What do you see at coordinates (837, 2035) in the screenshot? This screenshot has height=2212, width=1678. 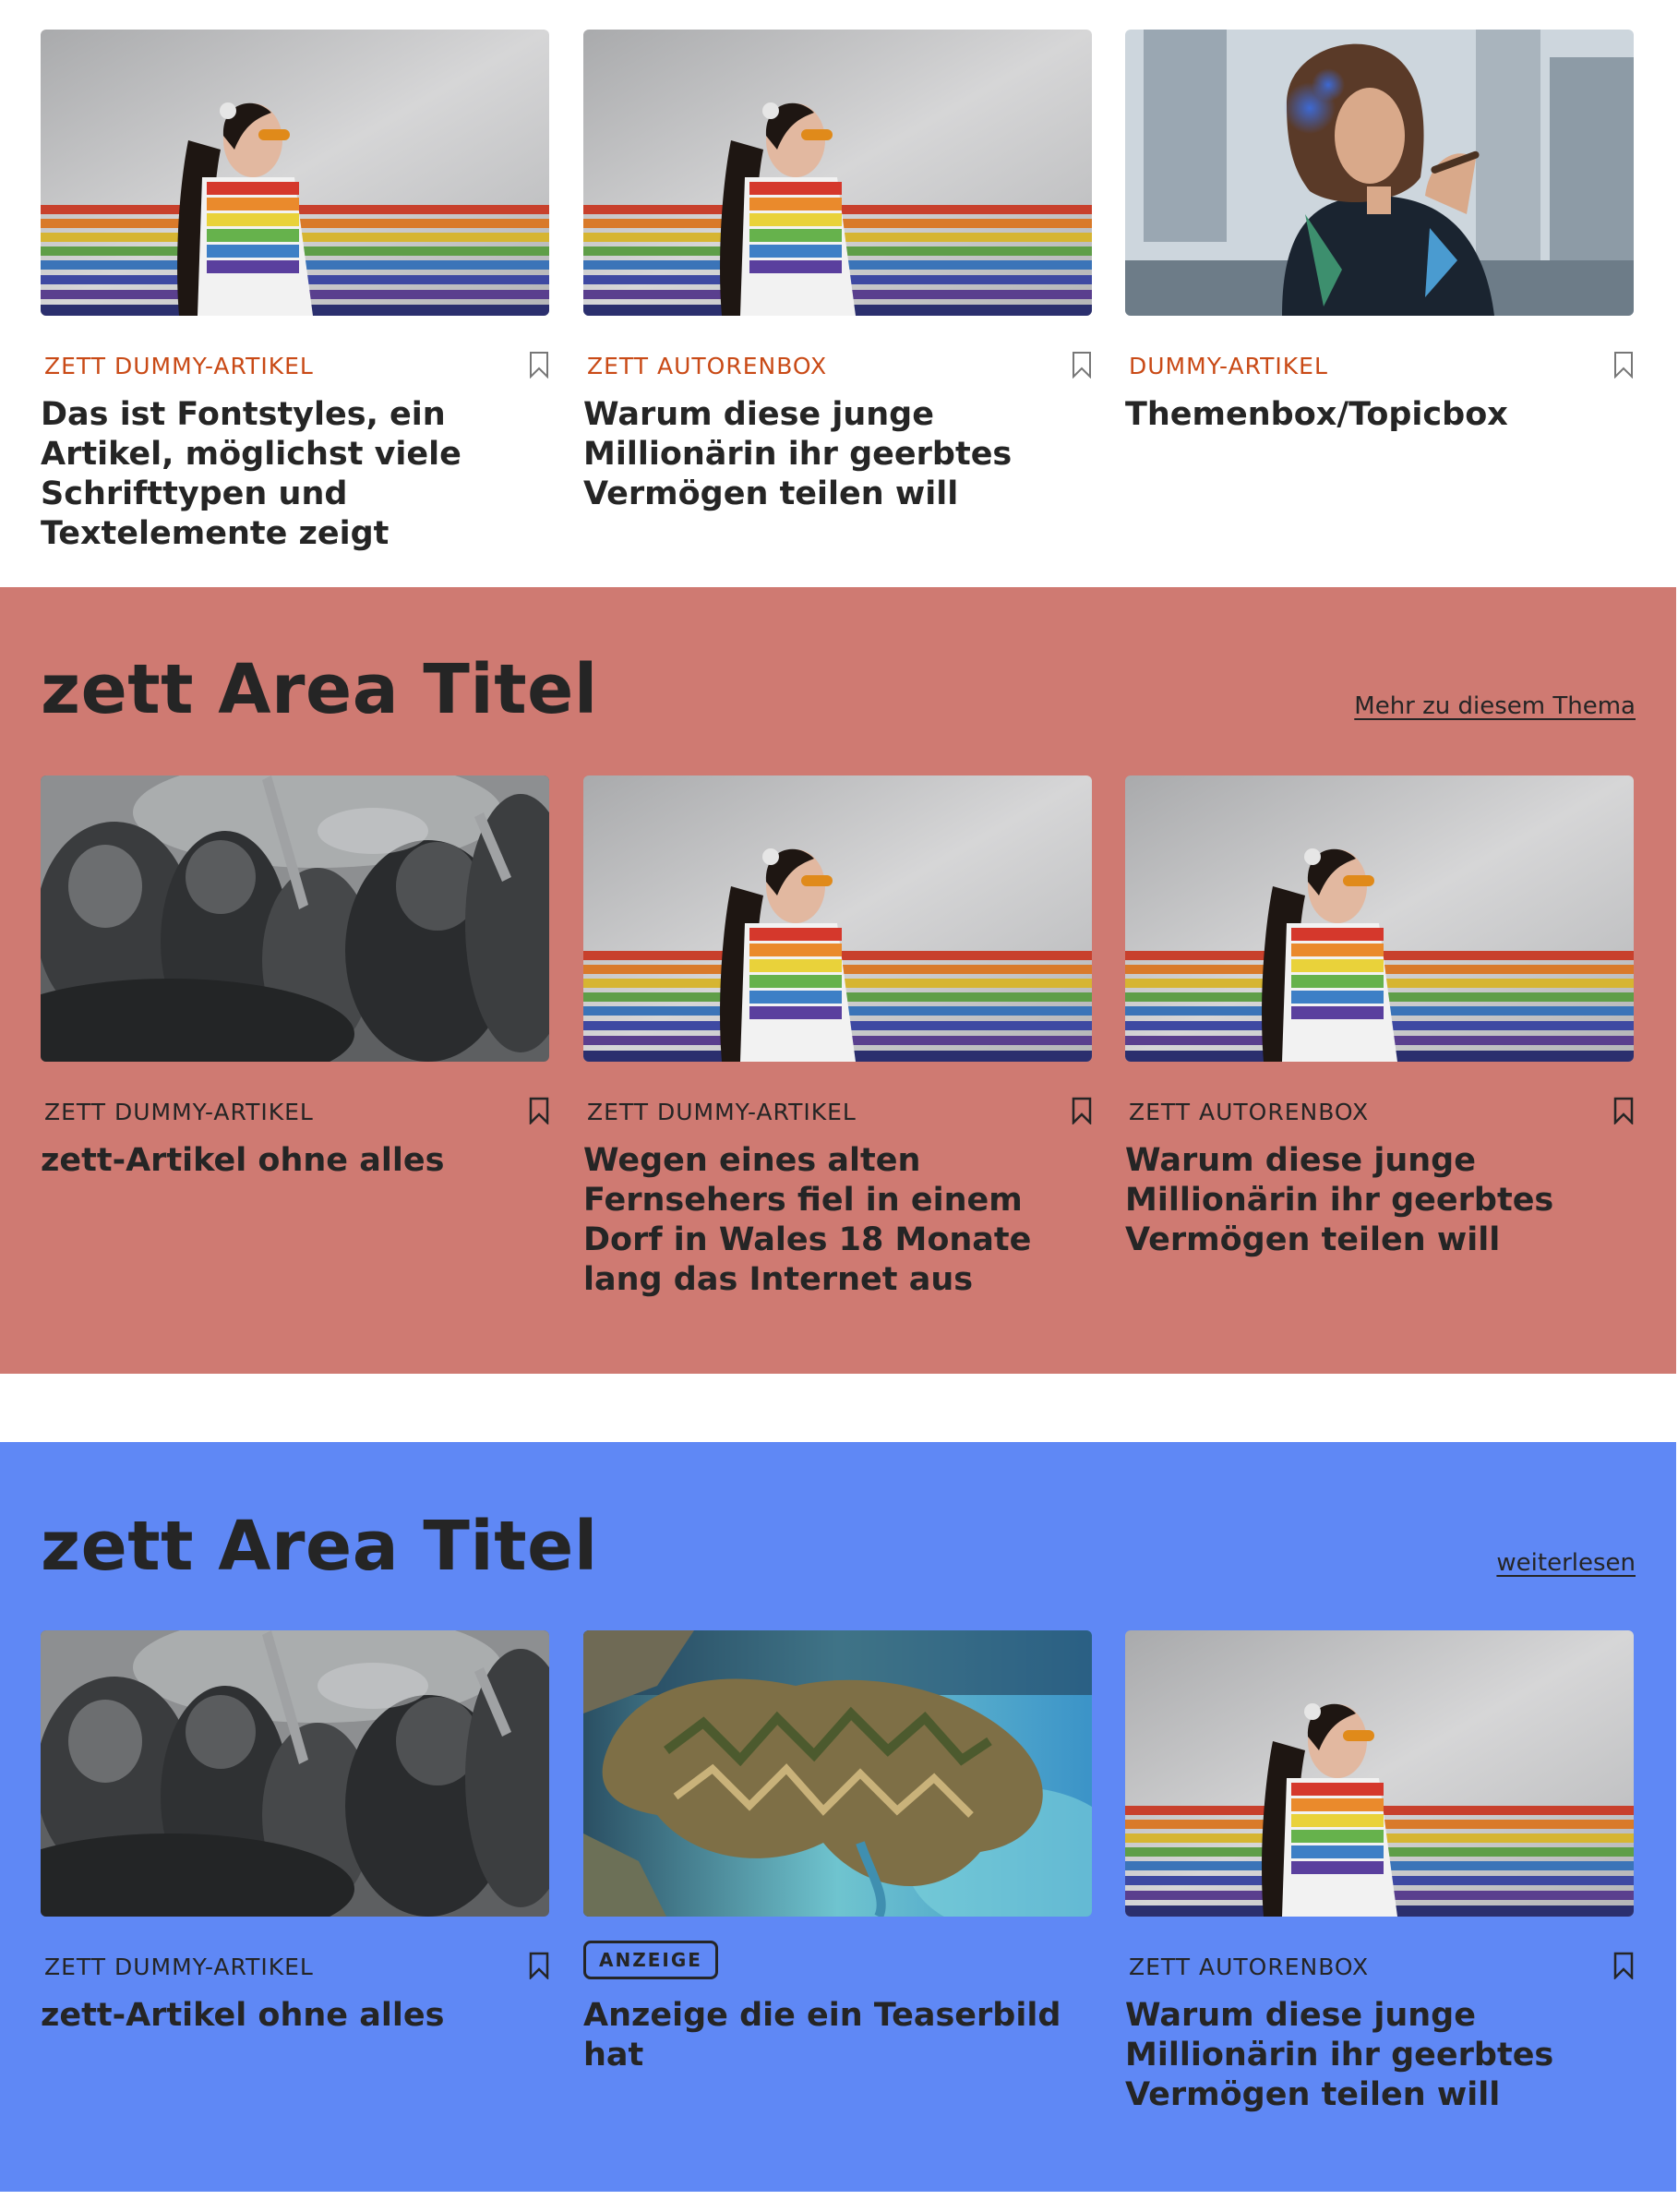 I see `ad-headline: Anzeige die ein Teaserbild hat` at bounding box center [837, 2035].